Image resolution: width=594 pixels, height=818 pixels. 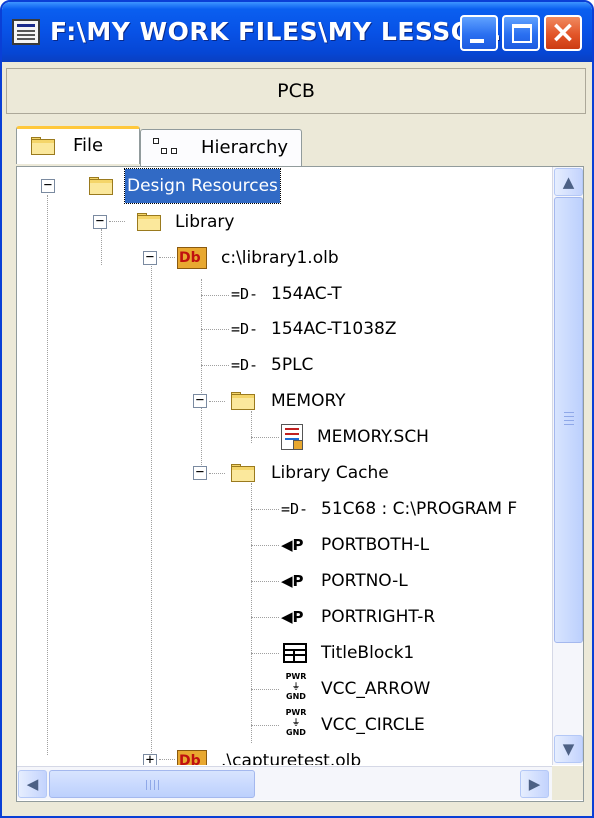 I want to click on tree-item-label: PORTBOTH-L, so click(x=375, y=545).